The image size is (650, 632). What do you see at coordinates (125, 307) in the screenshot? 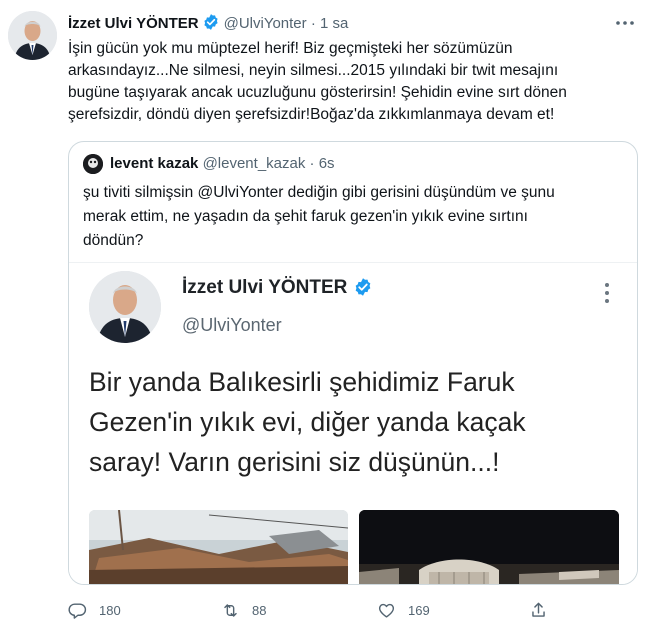
I see `screenshot-avatar` at bounding box center [125, 307].